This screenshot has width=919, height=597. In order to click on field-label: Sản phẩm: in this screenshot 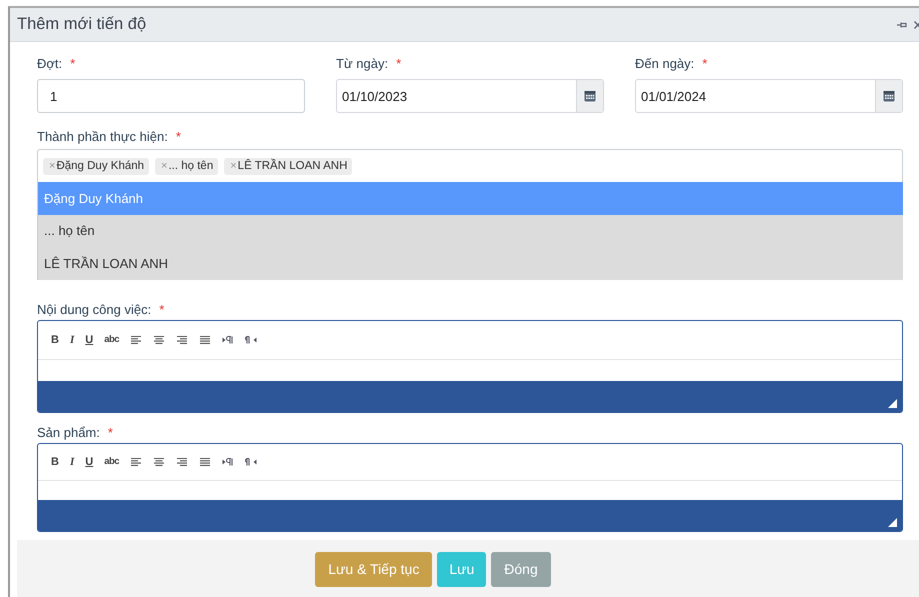, I will do `click(68, 432)`.